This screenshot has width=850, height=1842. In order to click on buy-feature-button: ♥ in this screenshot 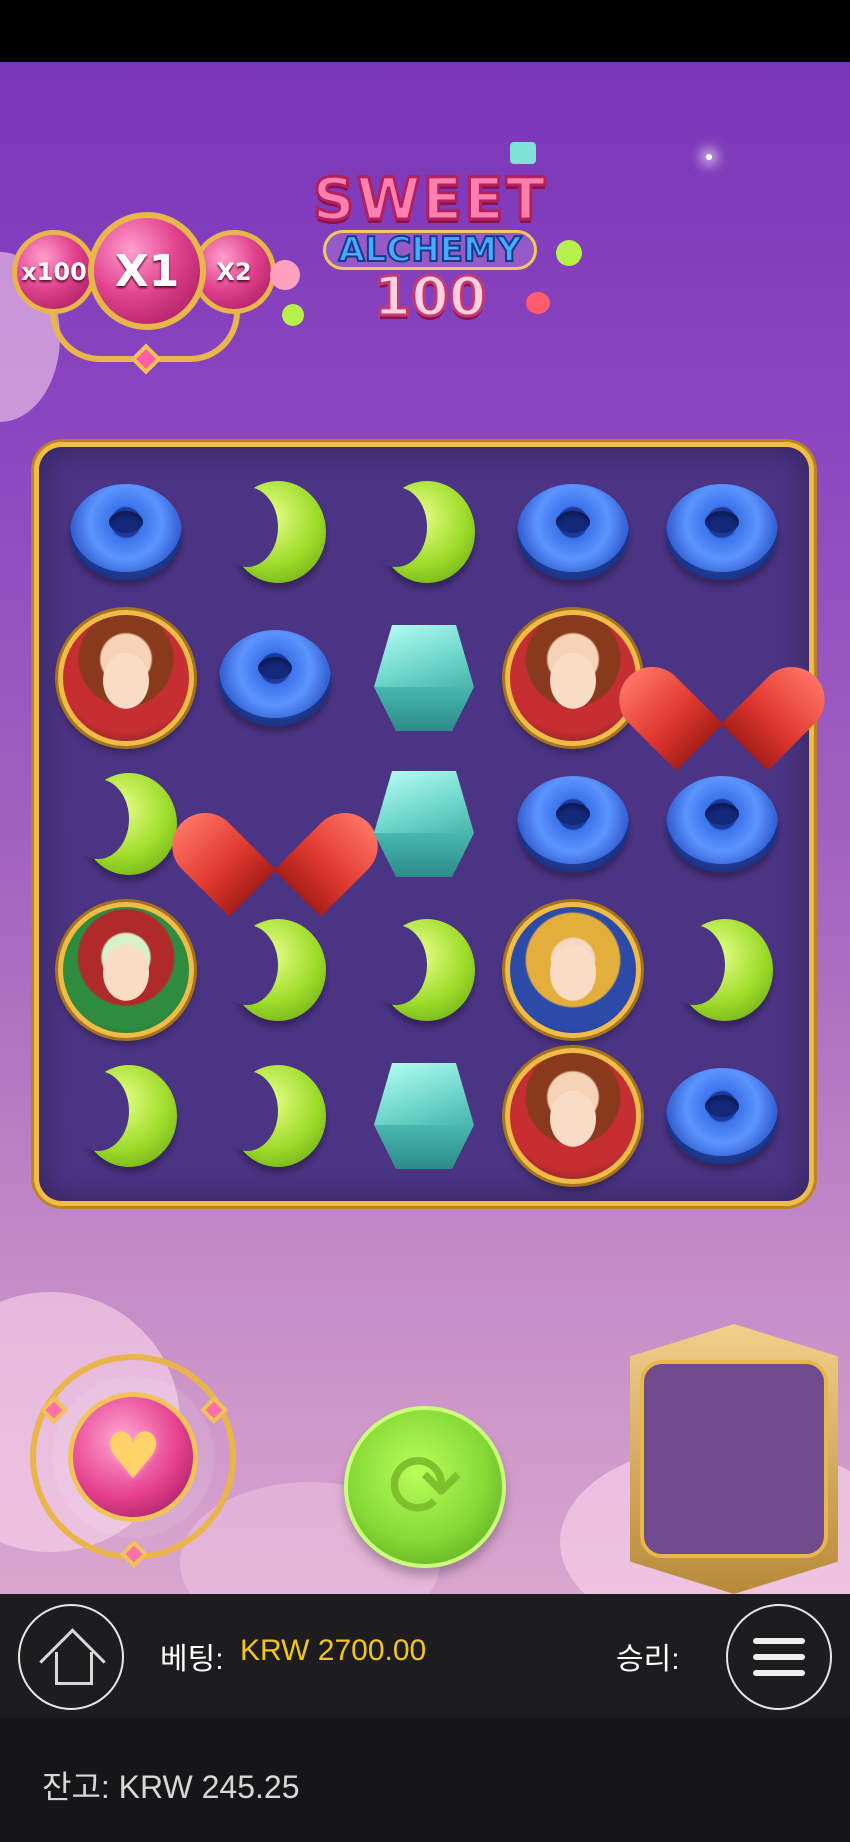, I will do `click(133, 1462)`.